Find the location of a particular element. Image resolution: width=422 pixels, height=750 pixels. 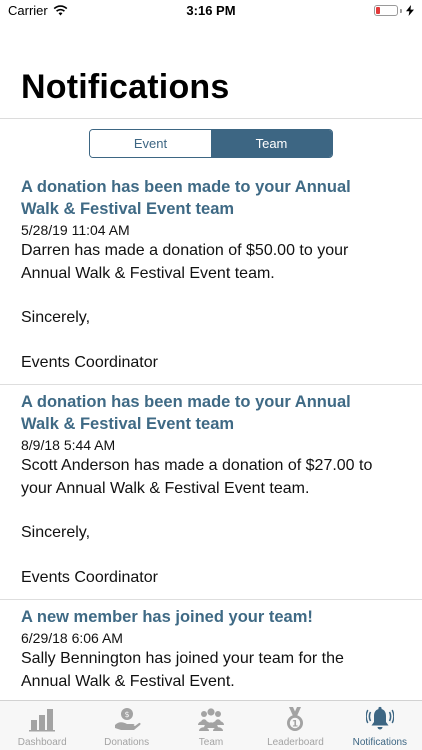

battery-icon is located at coordinates (386, 10).